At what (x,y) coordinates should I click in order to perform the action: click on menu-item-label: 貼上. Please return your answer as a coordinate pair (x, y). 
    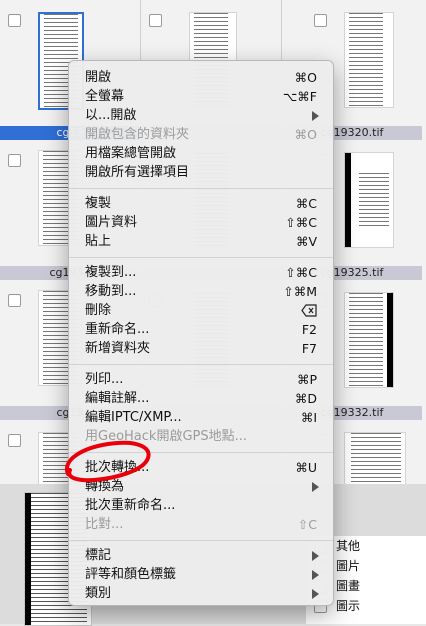
    Looking at the image, I should click on (98, 241).